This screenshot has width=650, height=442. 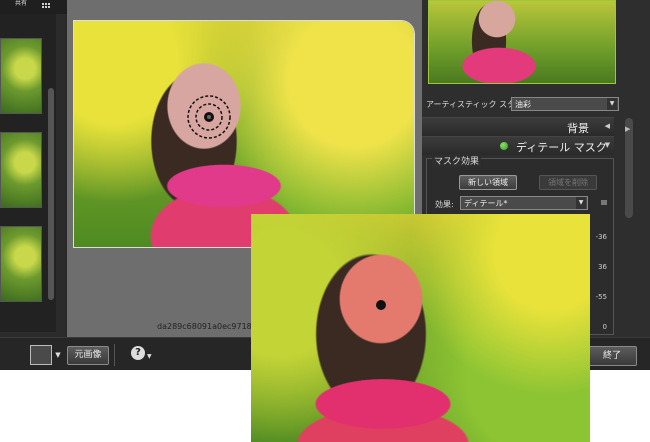 What do you see at coordinates (486, 203) in the screenshot?
I see `effect-value: ディテール*` at bounding box center [486, 203].